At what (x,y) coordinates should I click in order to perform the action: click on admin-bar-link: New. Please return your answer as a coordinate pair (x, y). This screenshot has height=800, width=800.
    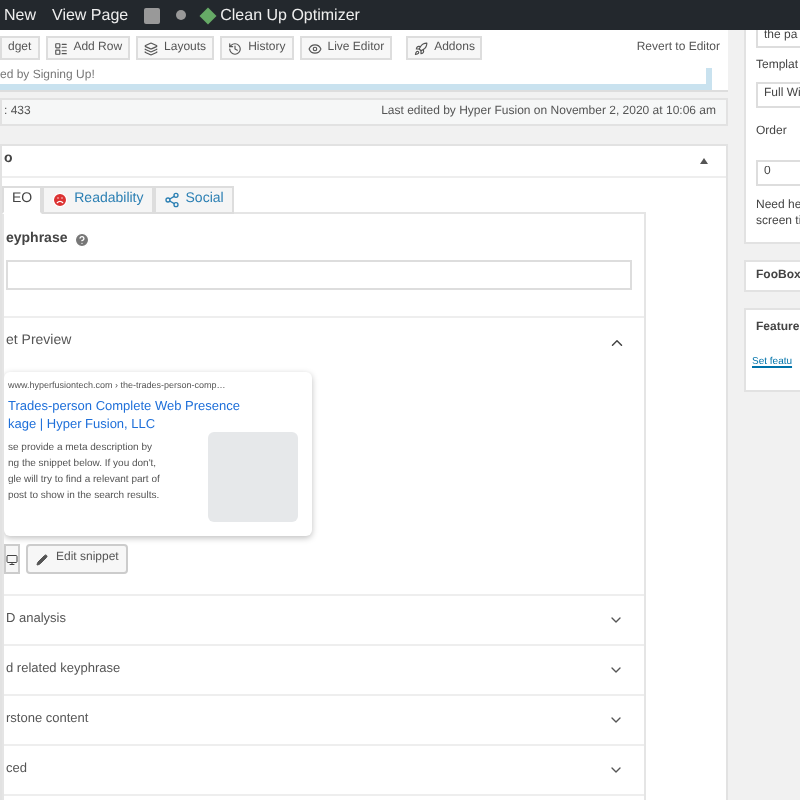
    Looking at the image, I should click on (20, 15).